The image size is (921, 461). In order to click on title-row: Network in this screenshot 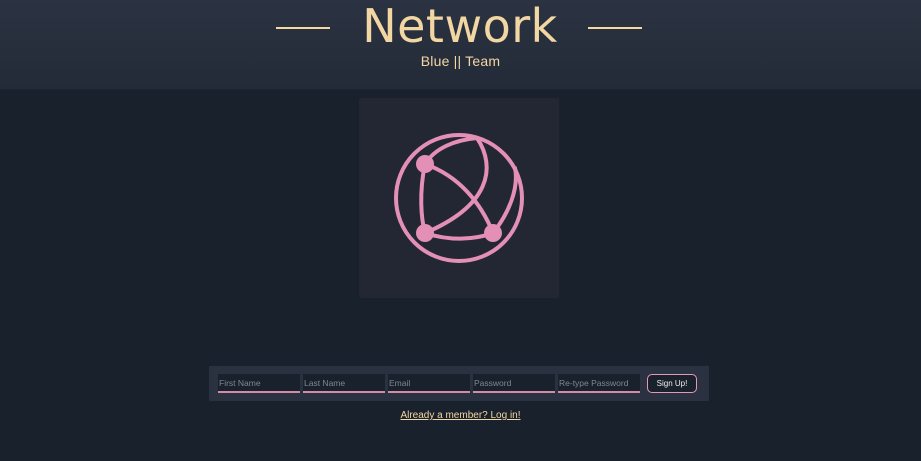, I will do `click(460, 26)`.